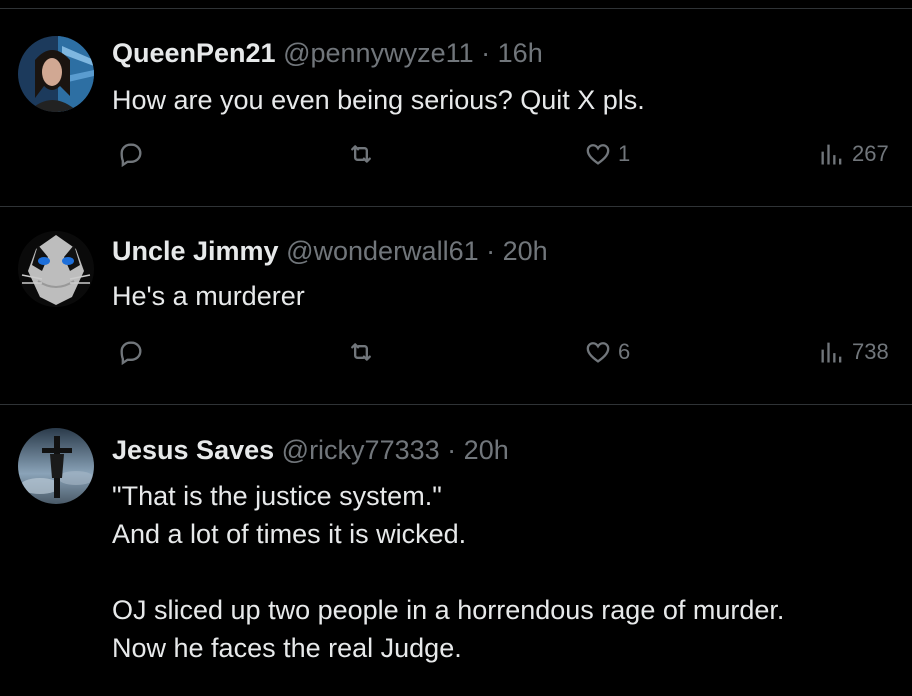  I want to click on user-handle: @wonderwall61, so click(382, 251).